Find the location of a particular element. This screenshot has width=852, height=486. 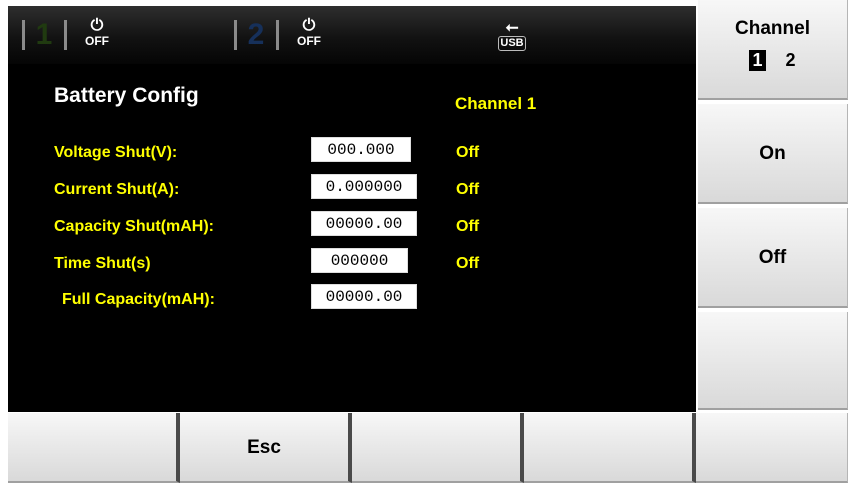

time-shut-label: Time Shut(s) is located at coordinates (102, 263).